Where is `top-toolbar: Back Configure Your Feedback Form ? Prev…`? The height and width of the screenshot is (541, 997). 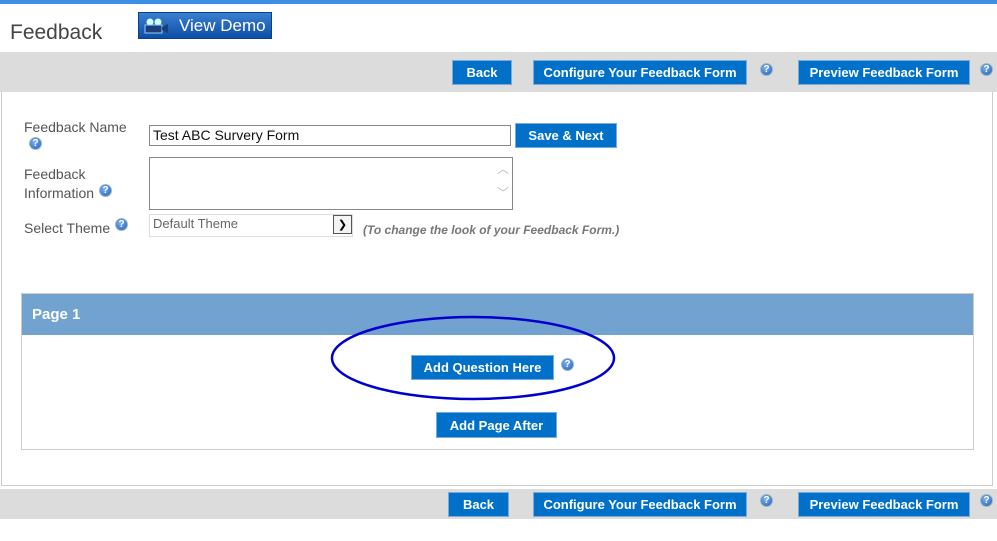
top-toolbar: Back Configure Your Feedback Form ? Prev… is located at coordinates (498, 72).